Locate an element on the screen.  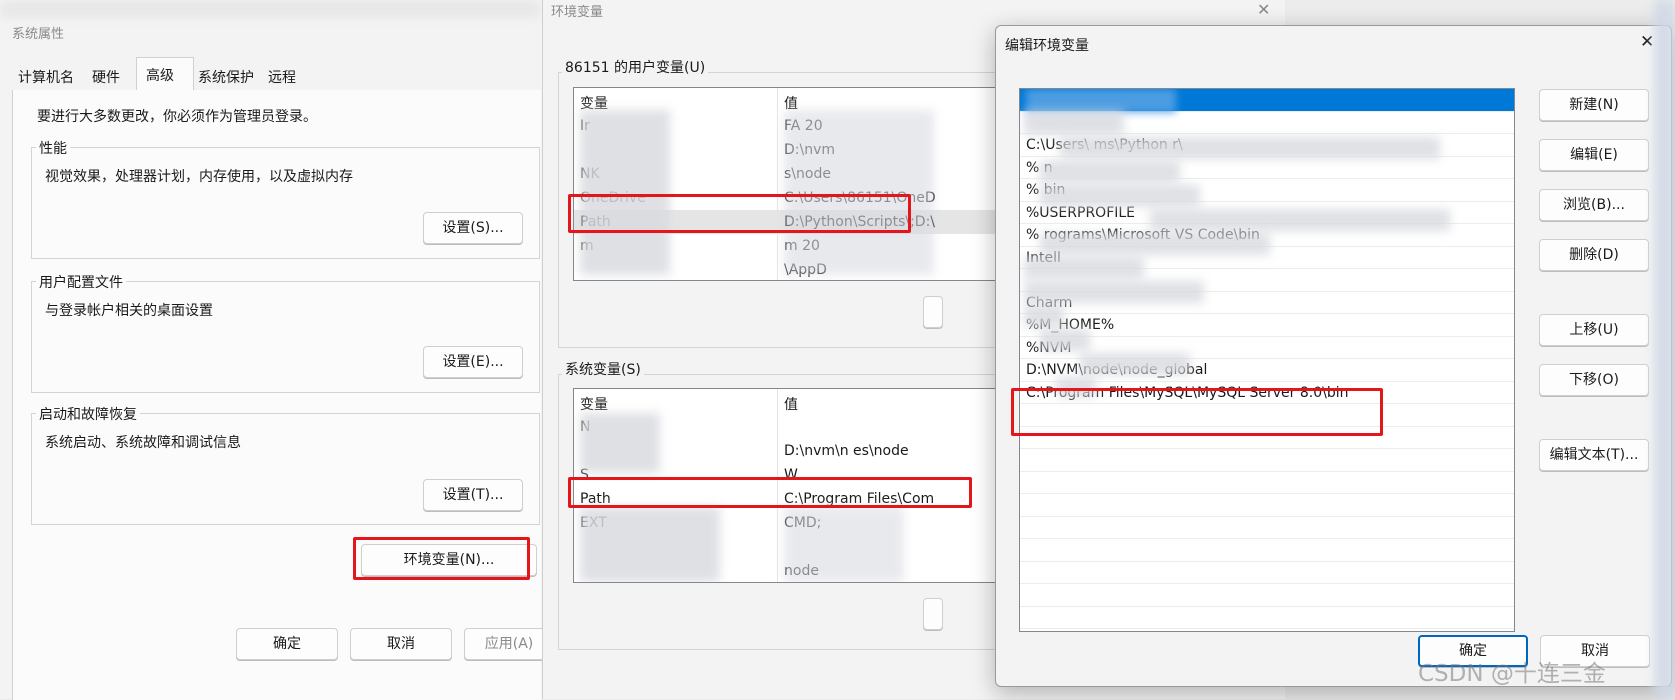
tab-computer-name: 计算机名 is located at coordinates (46, 77).